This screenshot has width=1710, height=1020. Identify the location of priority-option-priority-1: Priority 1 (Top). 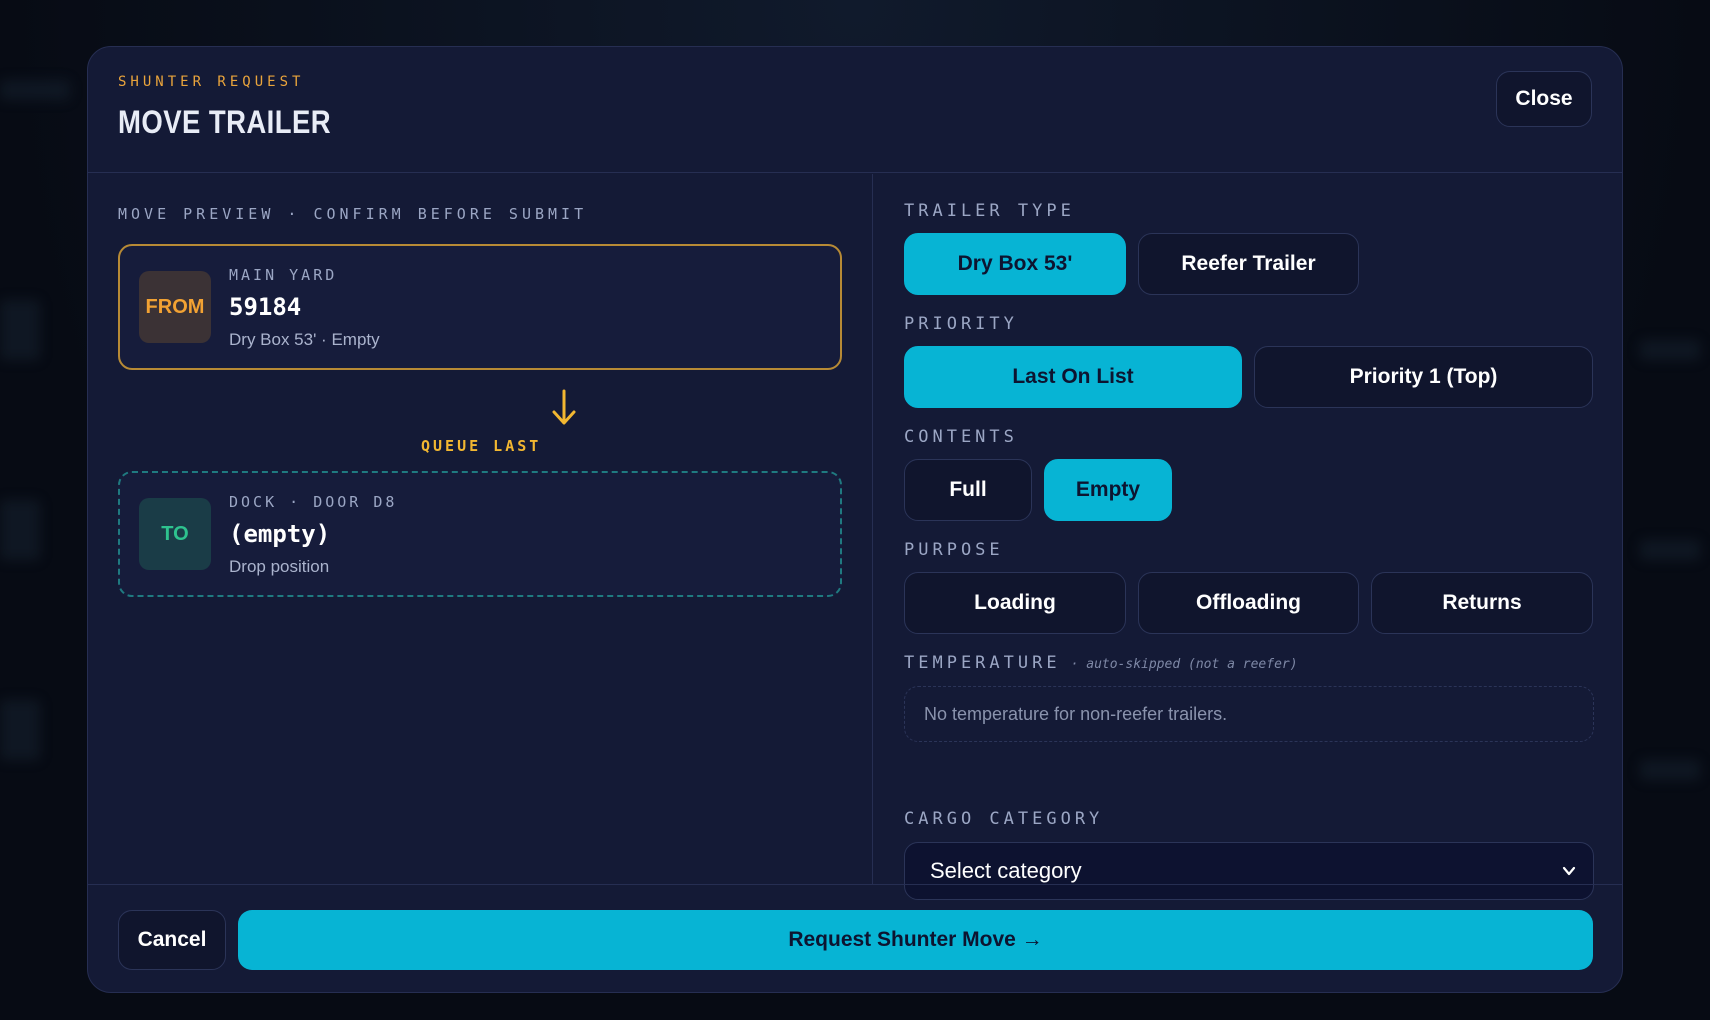
(1423, 377).